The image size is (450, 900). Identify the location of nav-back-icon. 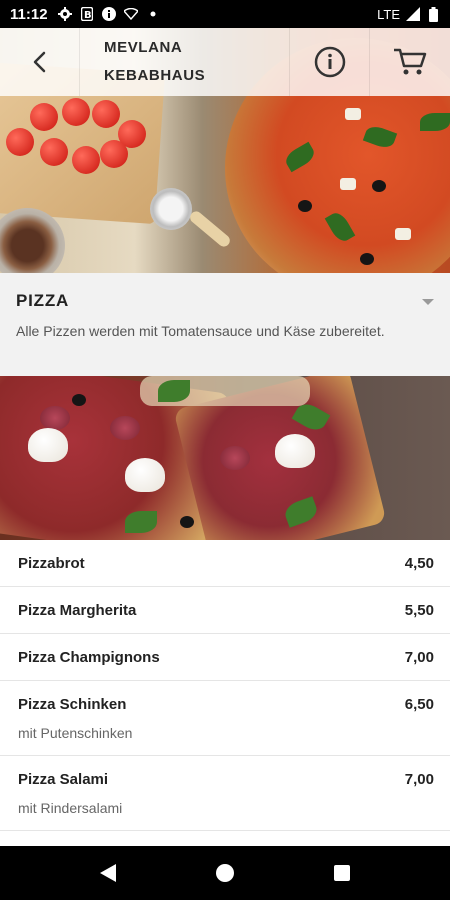
(108, 873).